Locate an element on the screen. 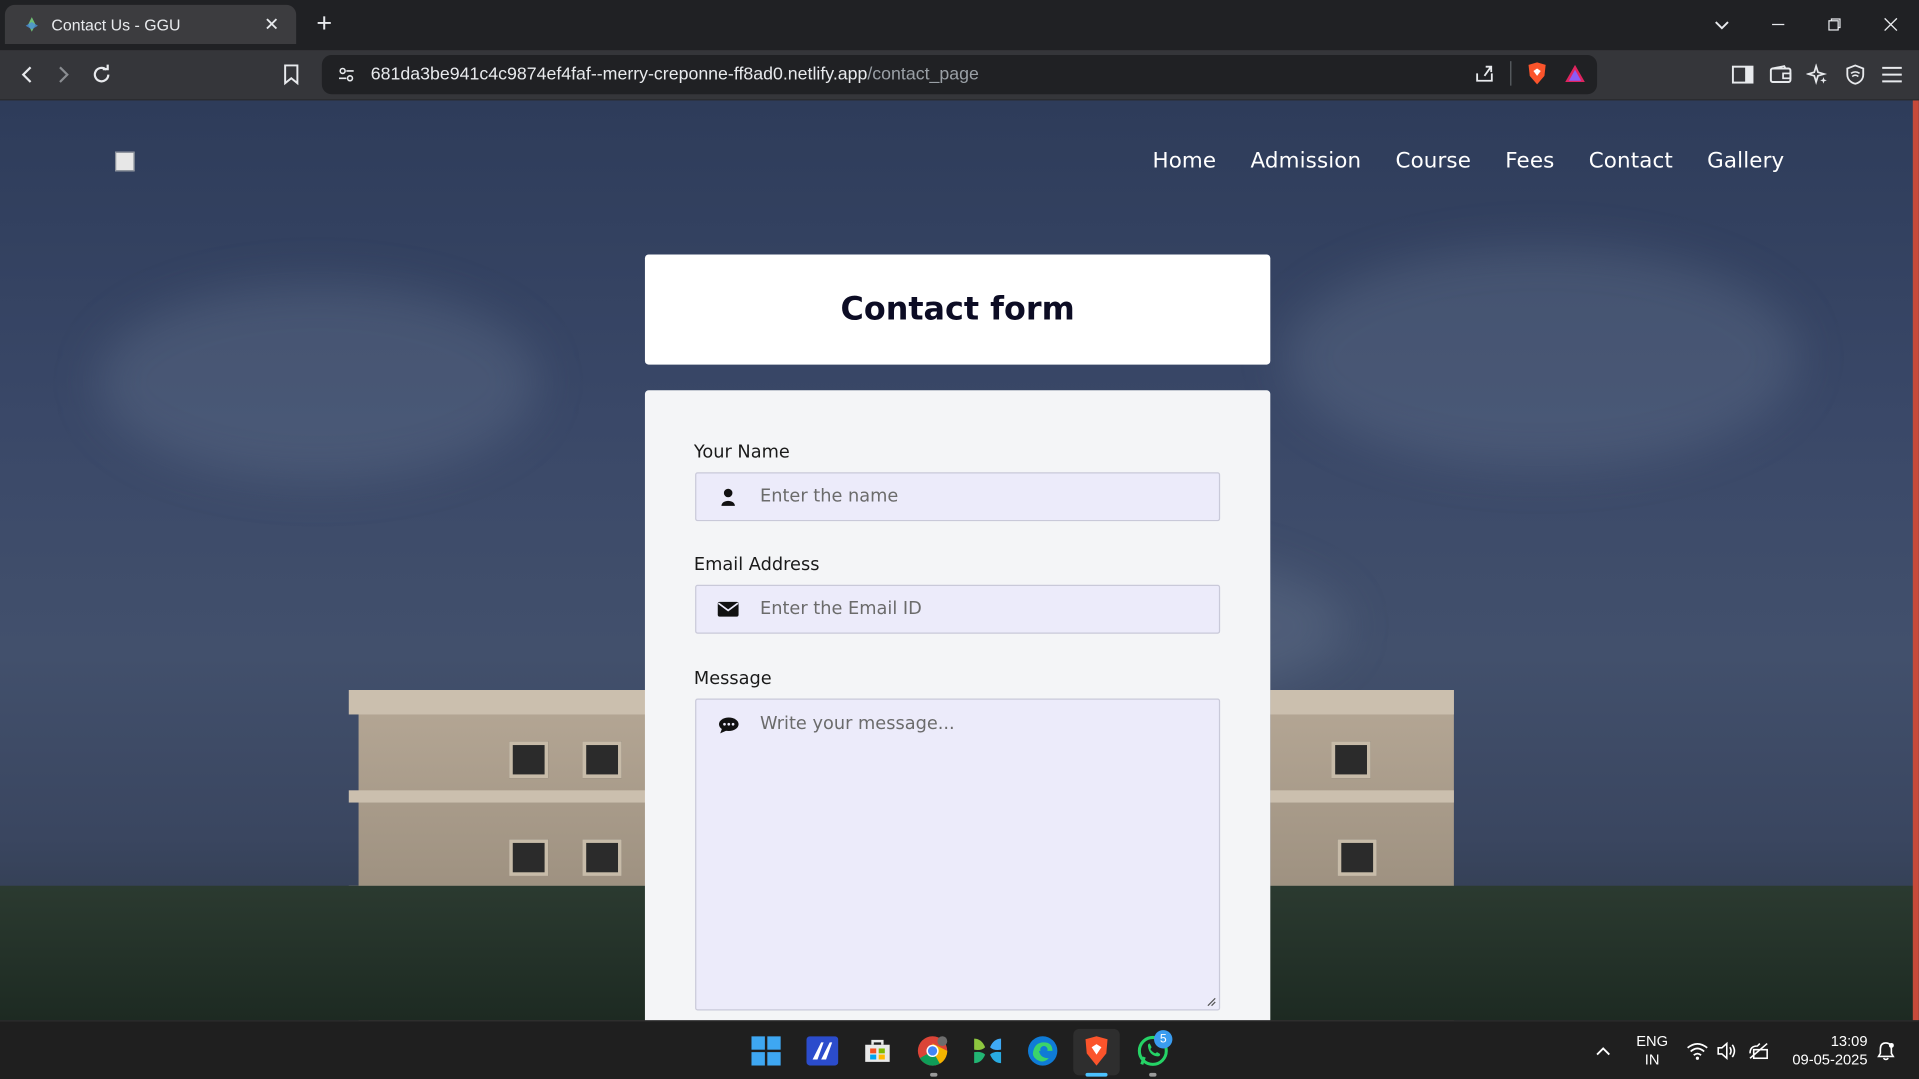  windows-start-icon is located at coordinates (766, 1051).